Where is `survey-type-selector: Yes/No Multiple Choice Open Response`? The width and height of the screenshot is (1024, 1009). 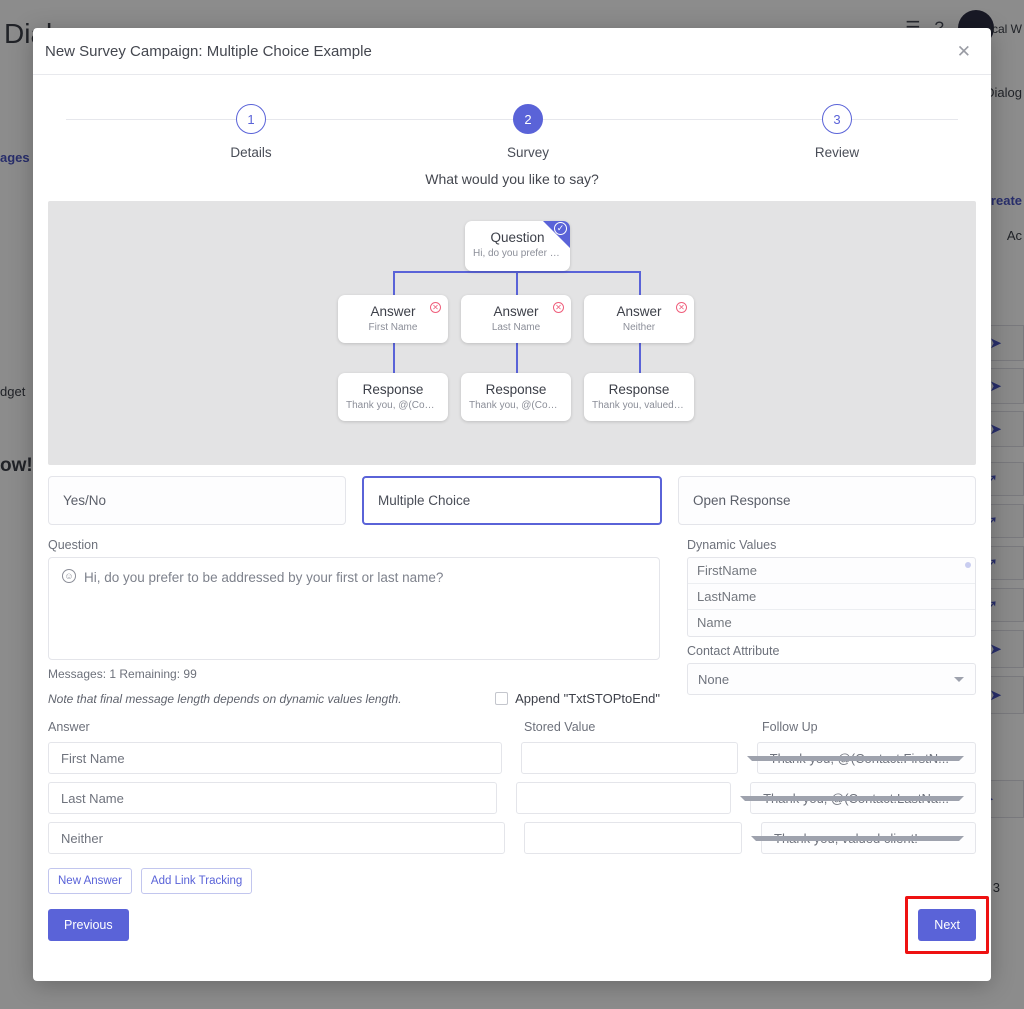
survey-type-selector: Yes/No Multiple Choice Open Response is located at coordinates (512, 500).